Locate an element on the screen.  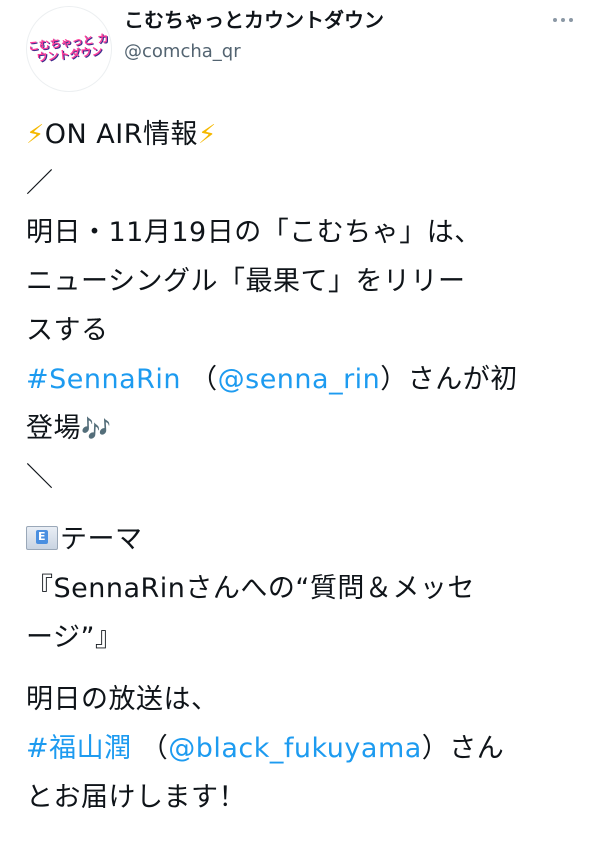
user-handle: @comcha_qr is located at coordinates (182, 52).